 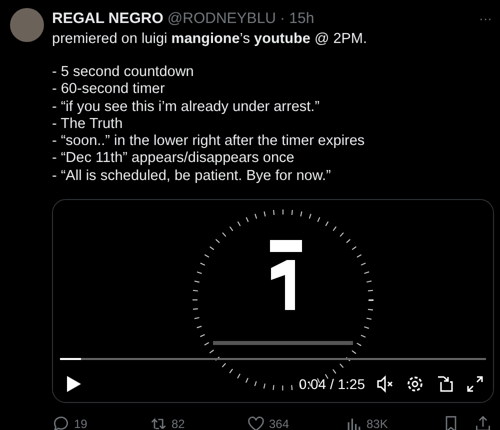 What do you see at coordinates (415, 384) in the screenshot?
I see `settings-icon` at bounding box center [415, 384].